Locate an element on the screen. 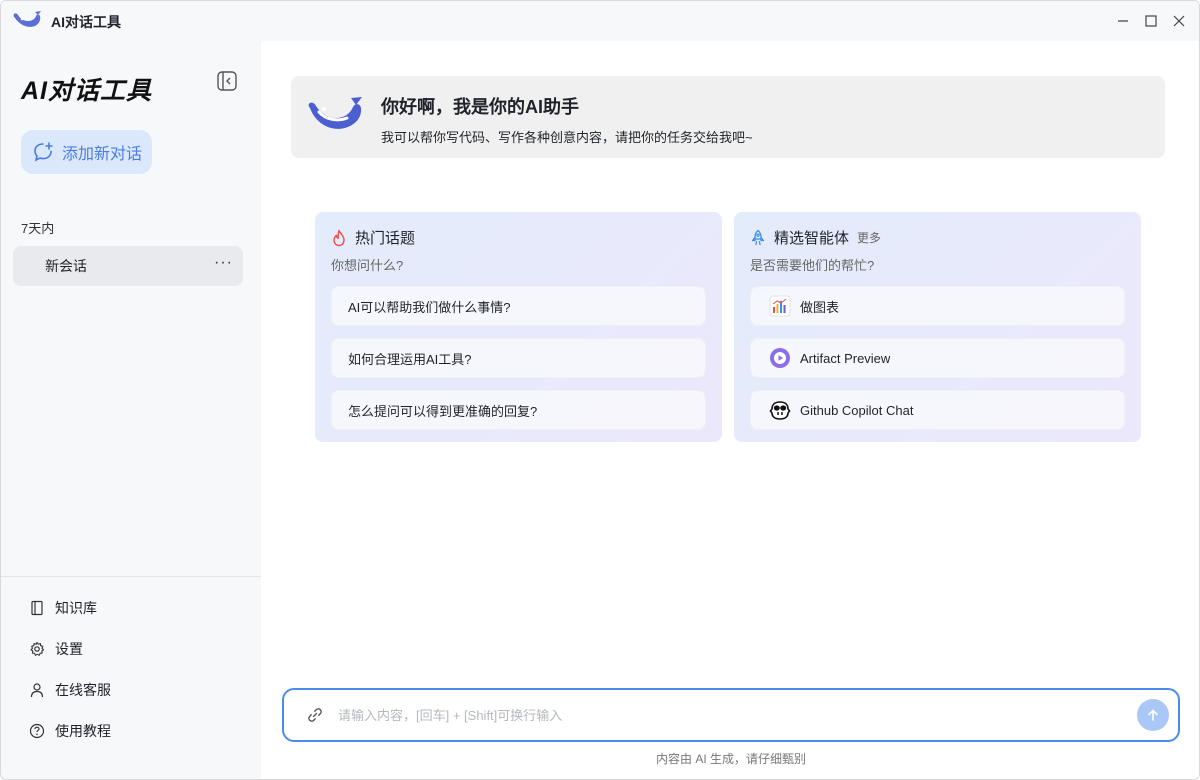 This screenshot has width=1200, height=780. add-new-chat-label: 添加新对话 is located at coordinates (102, 154).